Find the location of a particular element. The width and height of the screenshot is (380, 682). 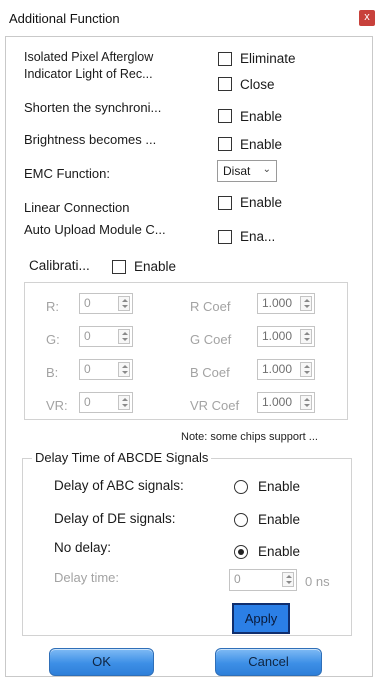

eliminate-option-label: Eliminate is located at coordinates (268, 58).